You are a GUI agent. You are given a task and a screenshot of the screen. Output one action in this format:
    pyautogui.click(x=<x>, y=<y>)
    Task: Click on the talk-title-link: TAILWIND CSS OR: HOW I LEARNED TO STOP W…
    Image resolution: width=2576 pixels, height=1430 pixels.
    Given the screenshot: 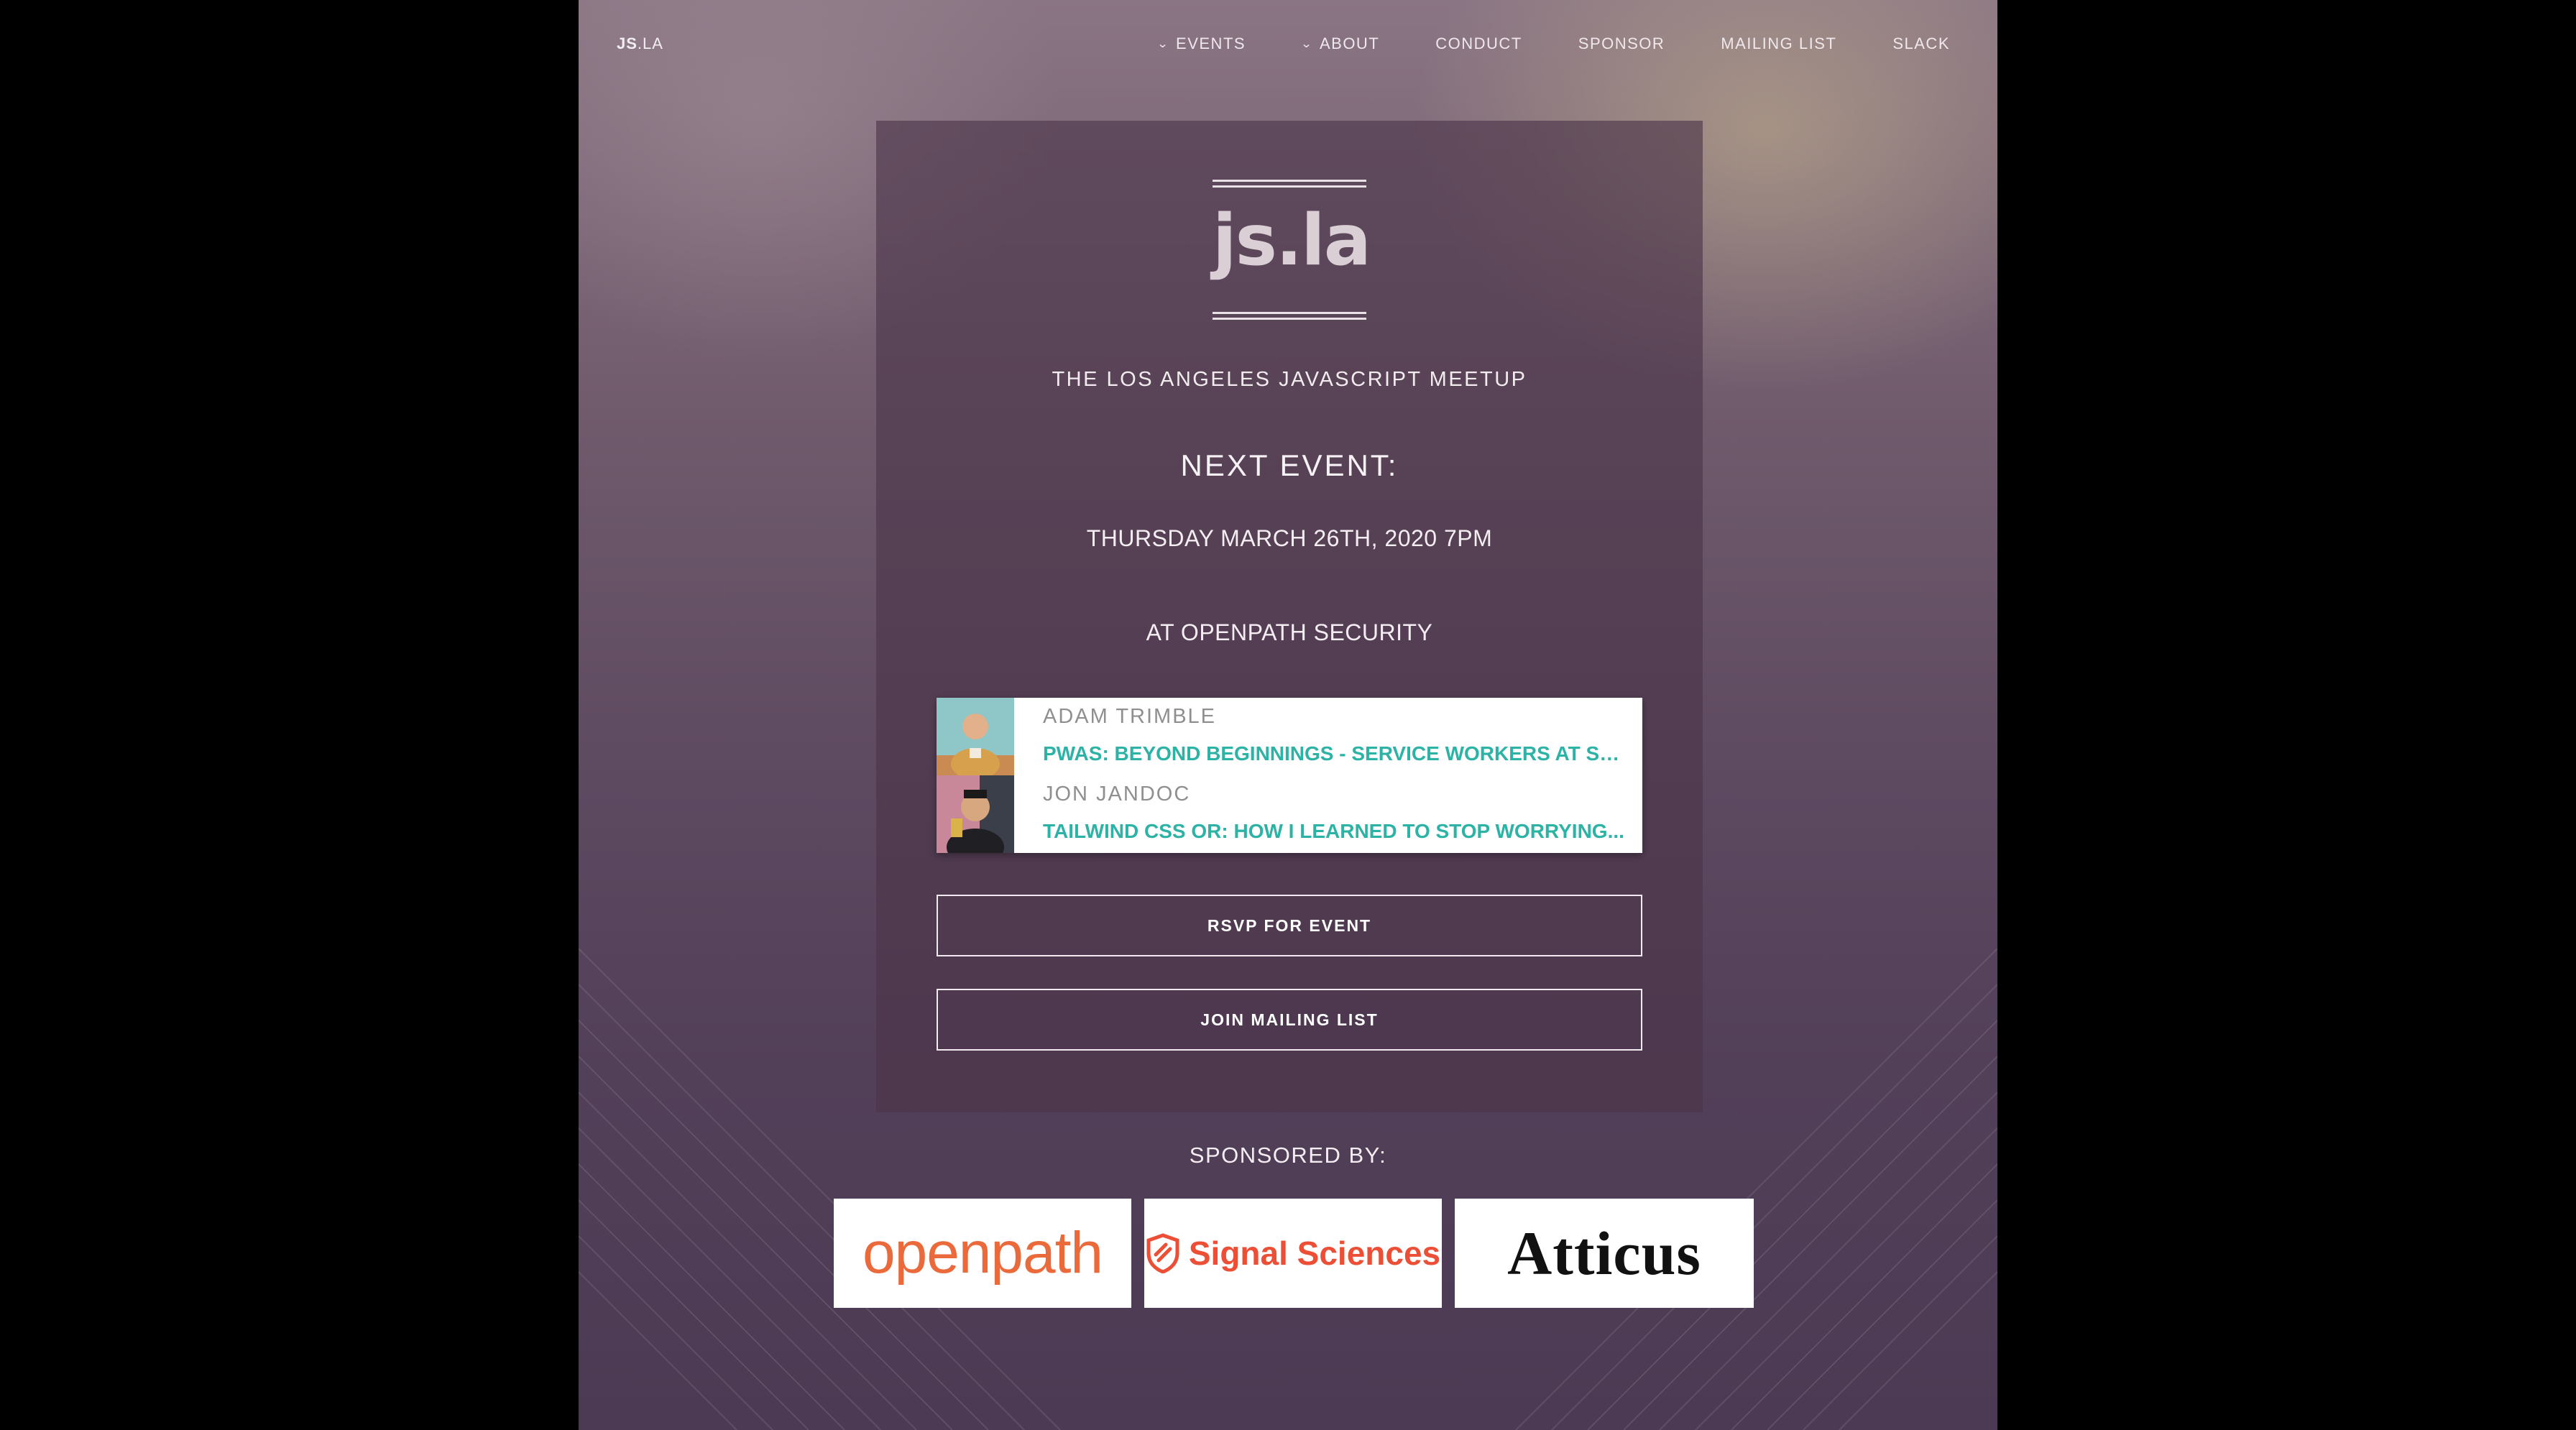 What is the action you would take?
    pyautogui.click(x=1334, y=831)
    